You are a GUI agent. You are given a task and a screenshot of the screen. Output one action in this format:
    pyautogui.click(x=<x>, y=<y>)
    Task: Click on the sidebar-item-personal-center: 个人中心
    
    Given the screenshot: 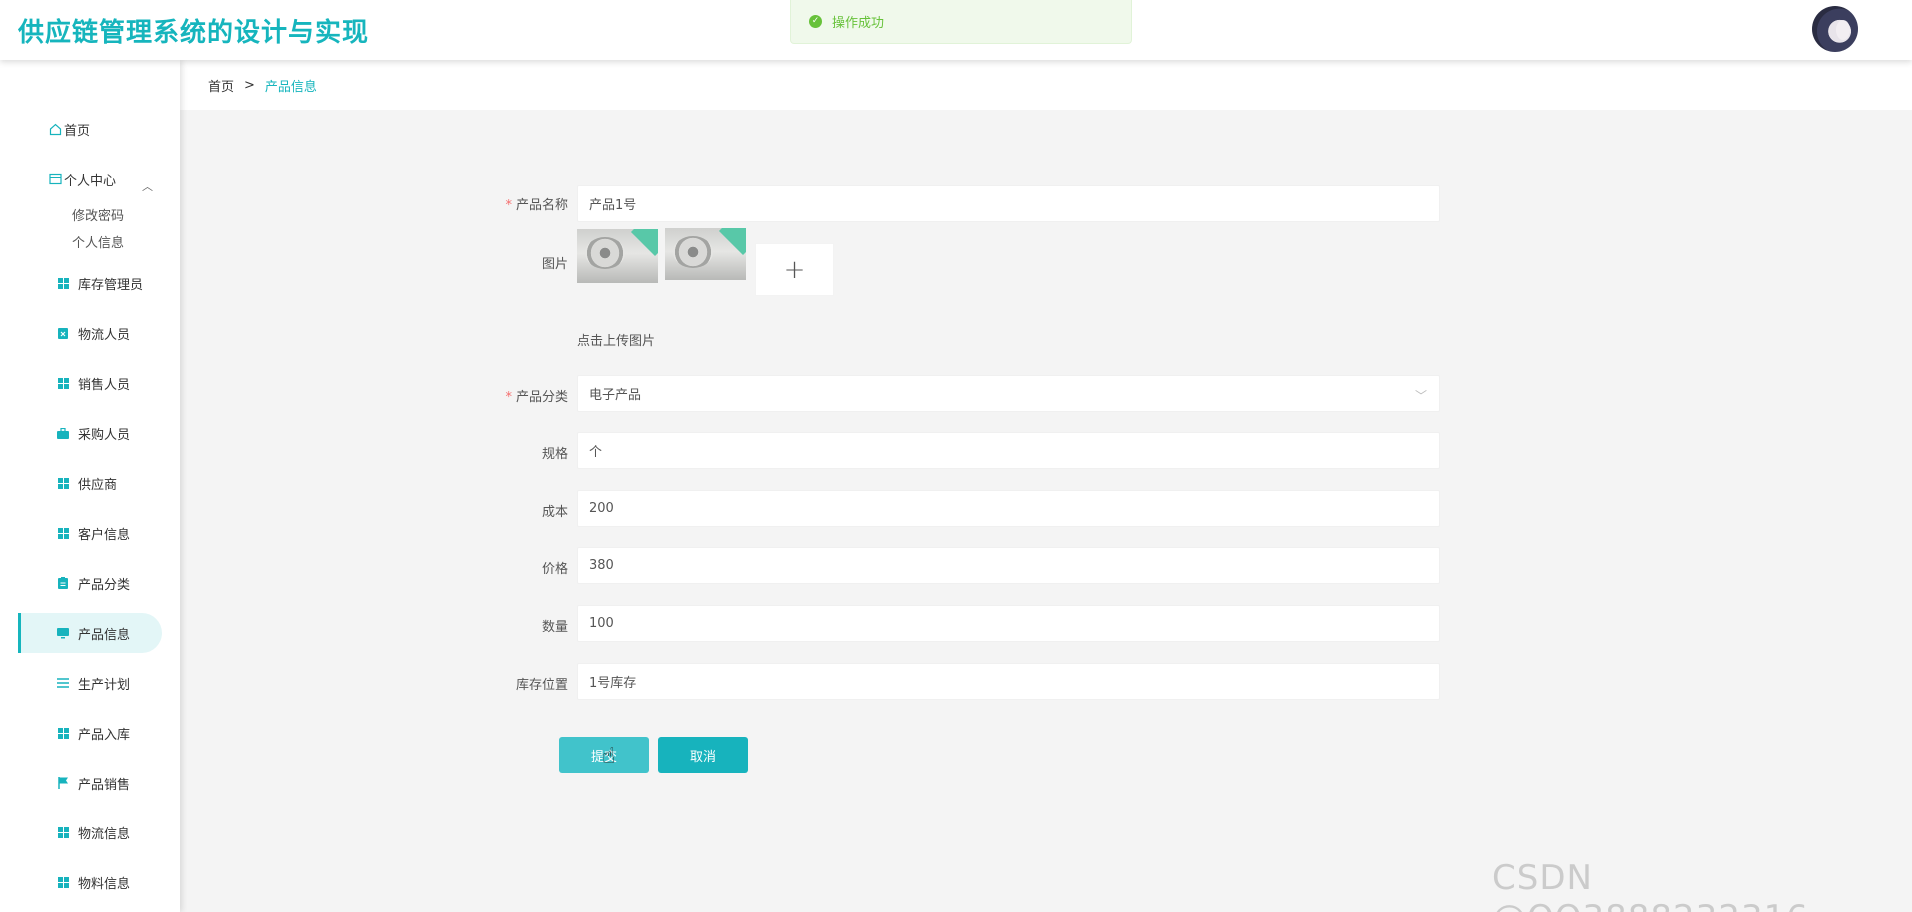 What is the action you would take?
    pyautogui.click(x=90, y=179)
    